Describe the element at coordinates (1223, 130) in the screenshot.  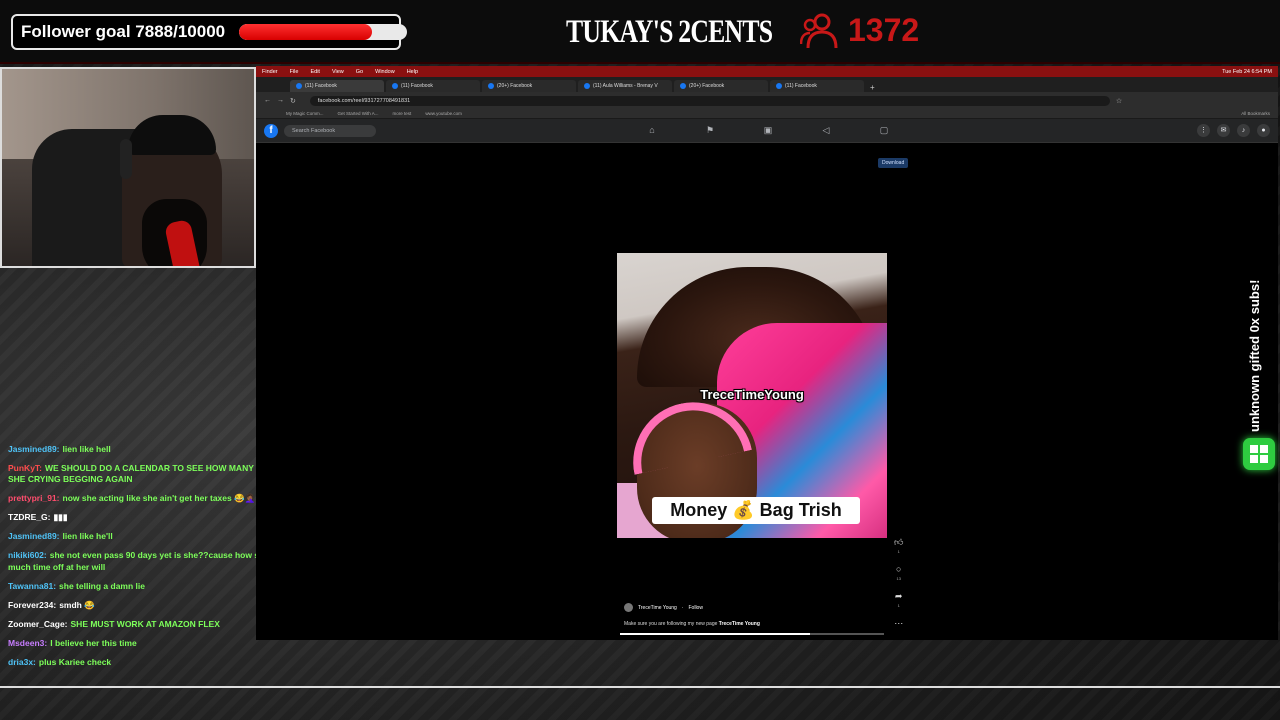
I see `messenger-icon: ✉` at that location.